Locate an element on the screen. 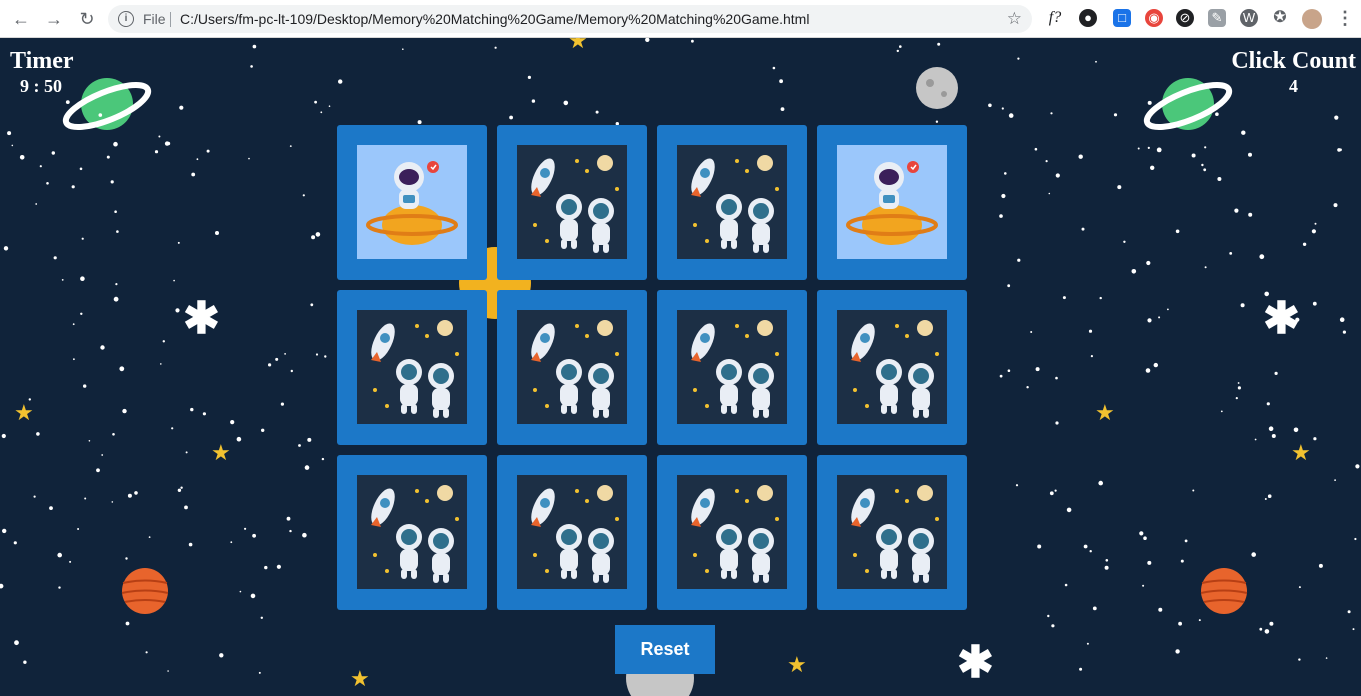 This screenshot has height=696, width=1361. bookmark-star-icon: ☆ is located at coordinates (1014, 19).